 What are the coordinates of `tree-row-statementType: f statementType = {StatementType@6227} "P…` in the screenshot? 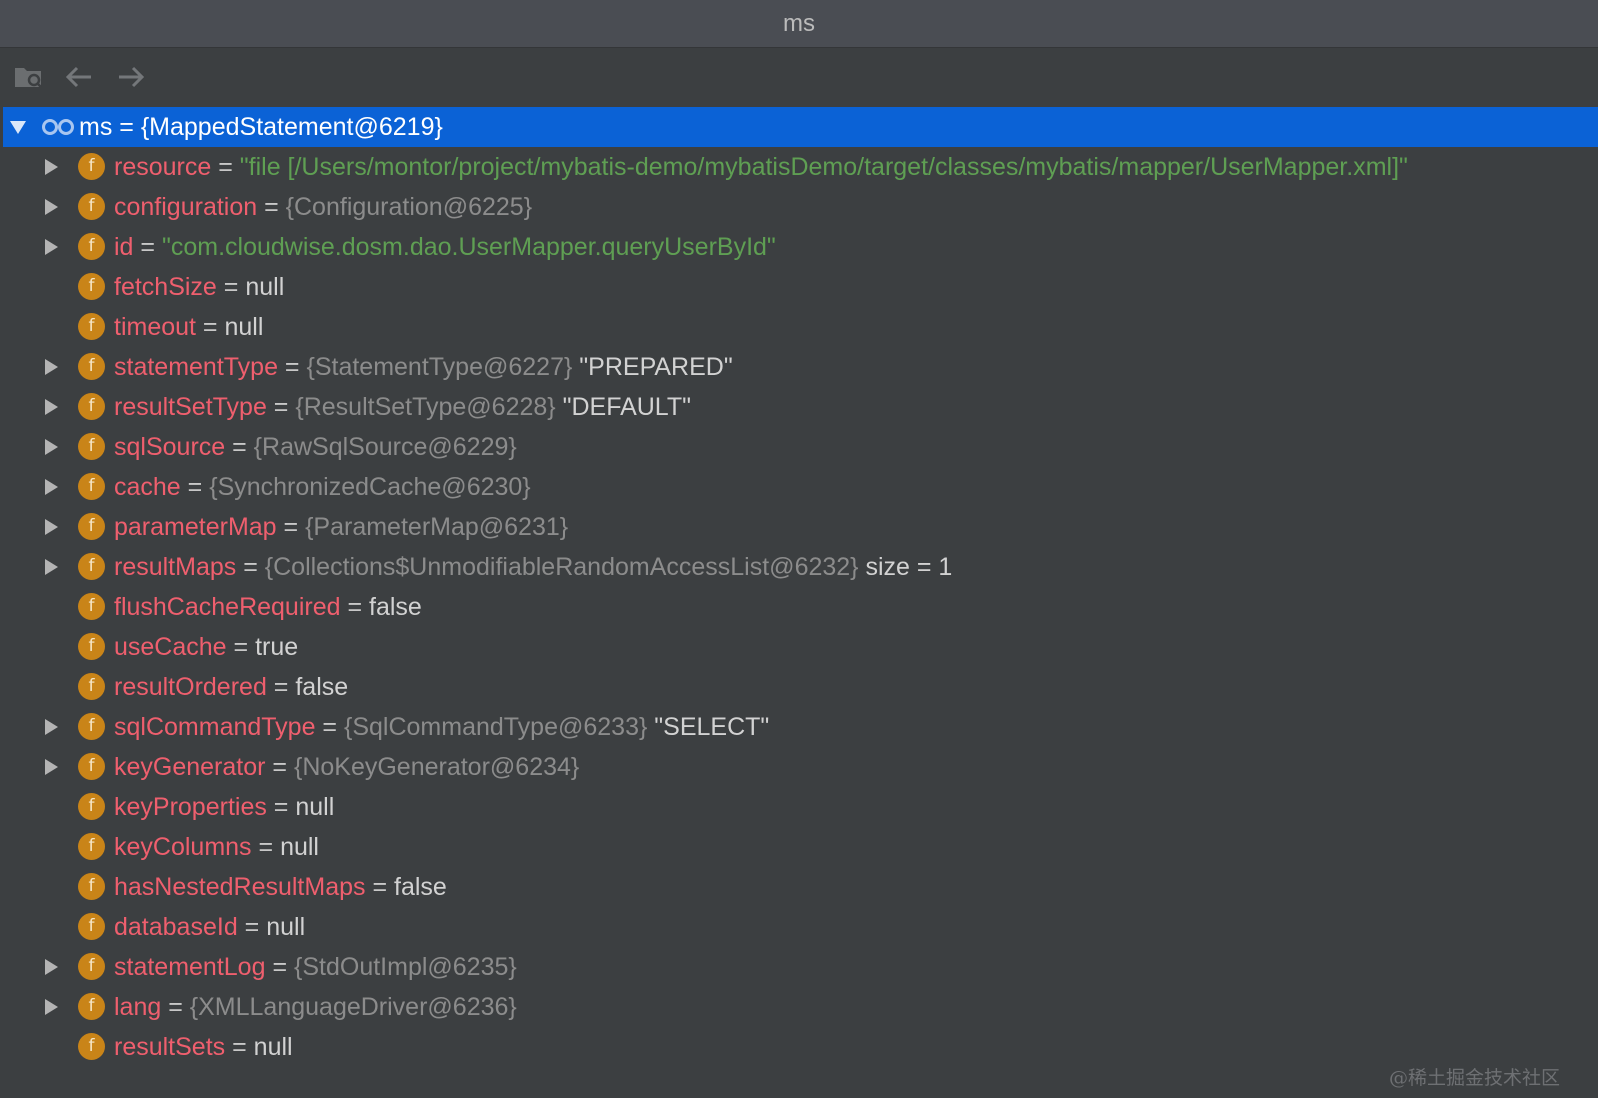 It's located at (800, 367).